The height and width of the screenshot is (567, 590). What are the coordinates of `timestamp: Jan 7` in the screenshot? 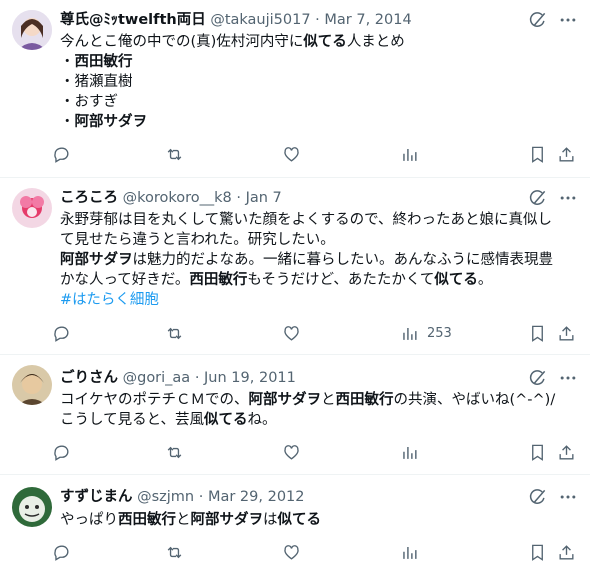 It's located at (264, 198).